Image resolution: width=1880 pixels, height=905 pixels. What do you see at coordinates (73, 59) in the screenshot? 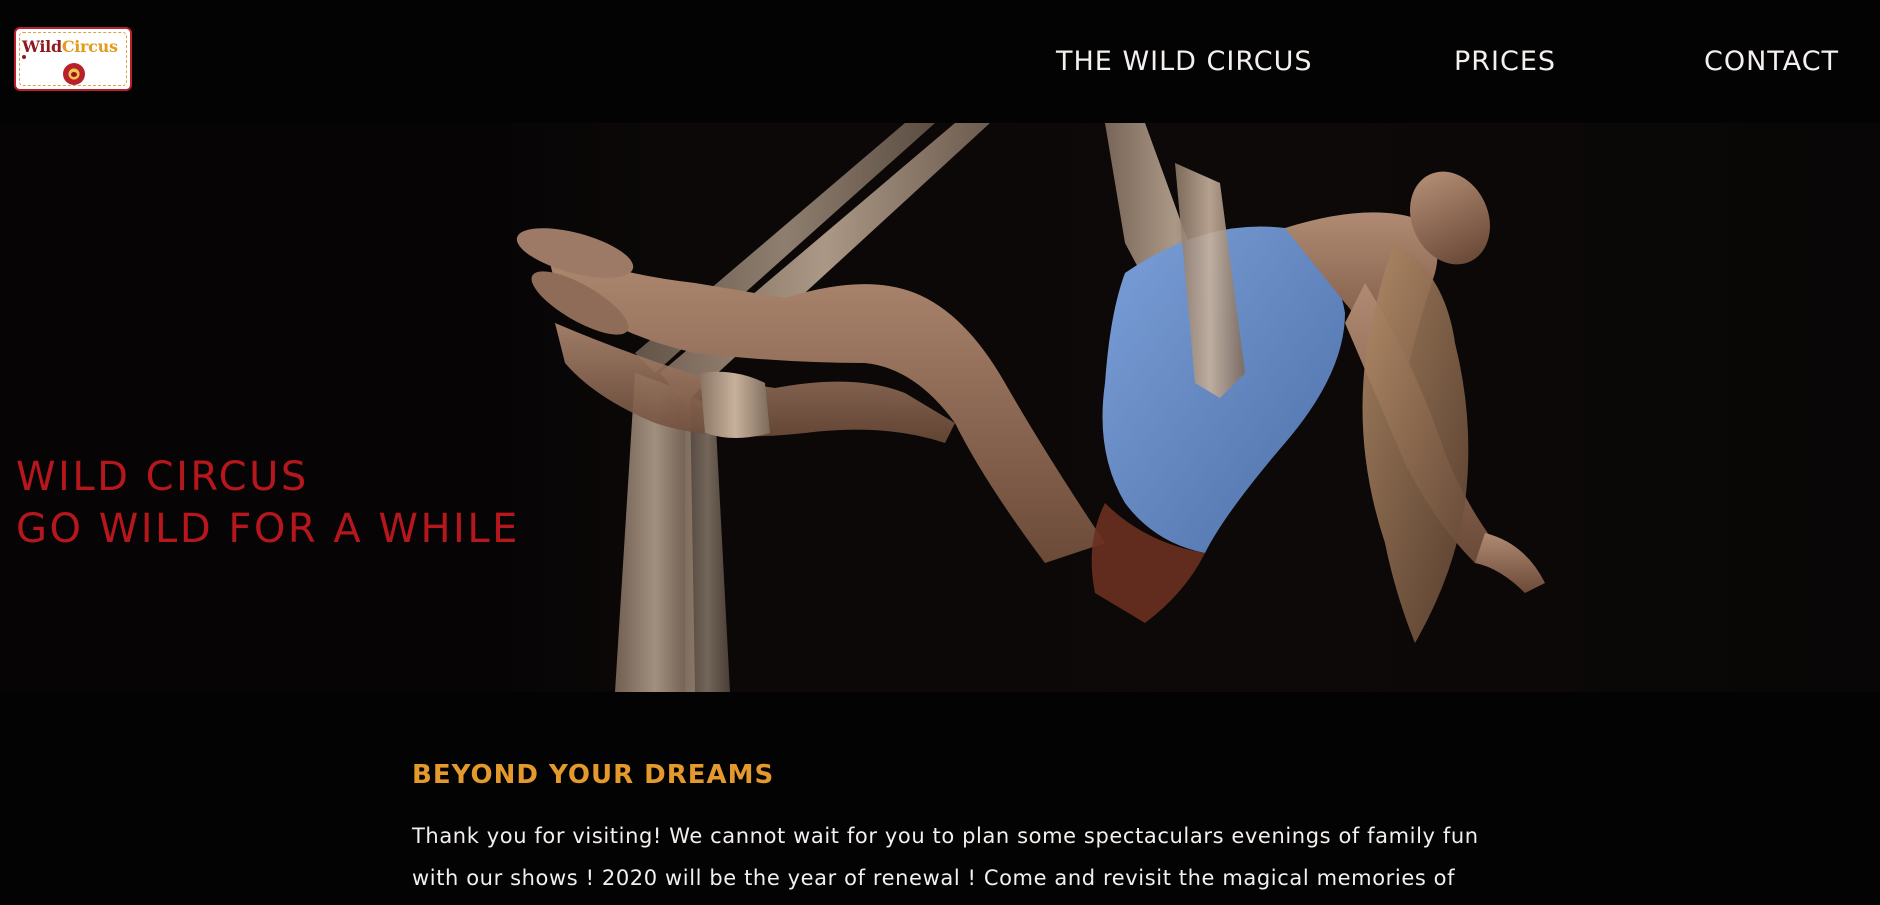
I see `wild-circus-logo: WildCircus` at bounding box center [73, 59].